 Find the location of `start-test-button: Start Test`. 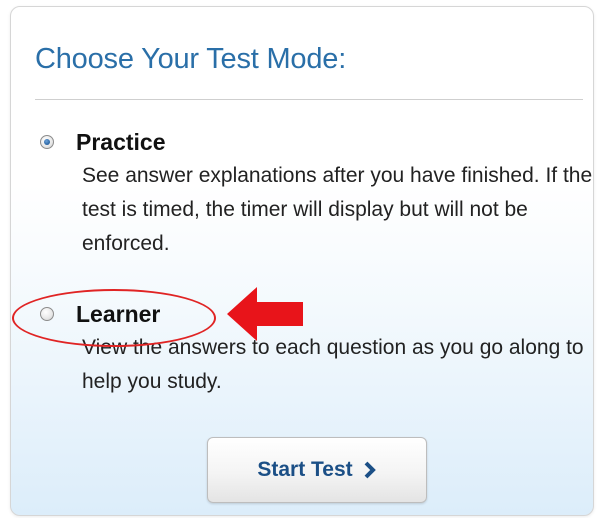

start-test-button: Start Test is located at coordinates (317, 470).